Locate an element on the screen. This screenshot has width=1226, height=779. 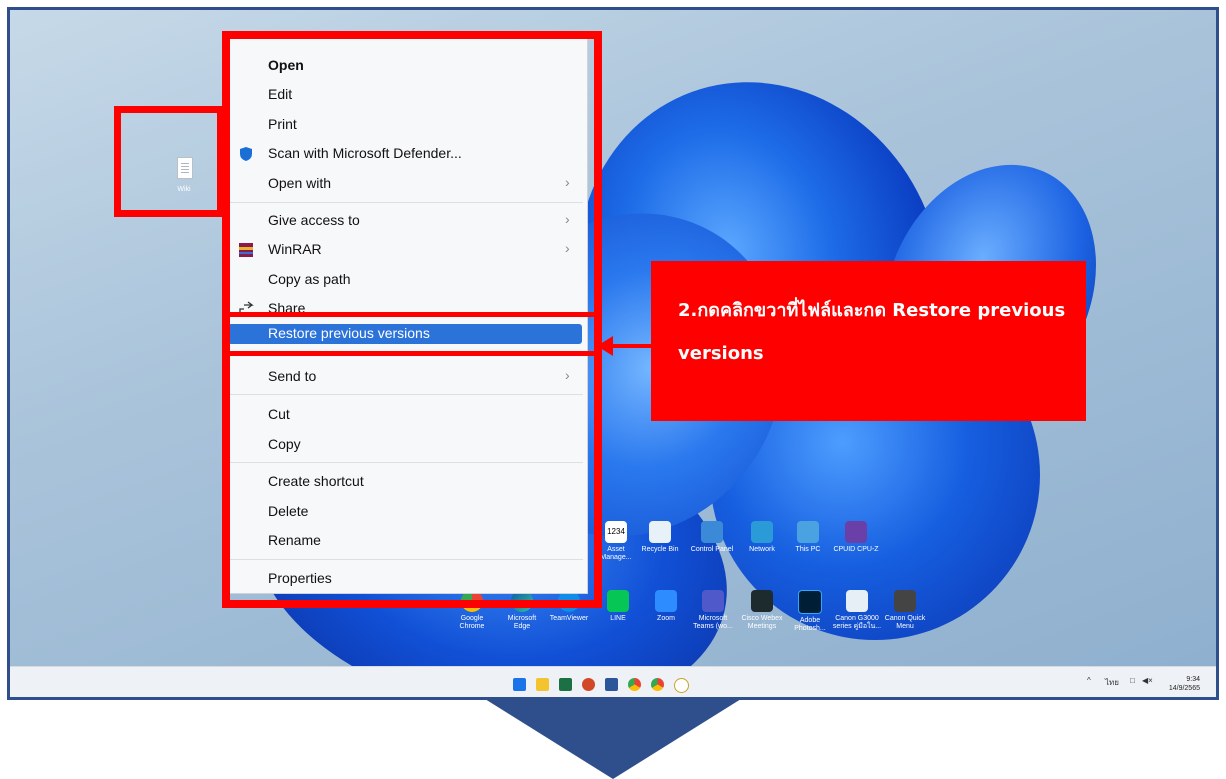
desktop-icon-cpuz: CPUID CPU-Z is located at coordinates (856, 537).